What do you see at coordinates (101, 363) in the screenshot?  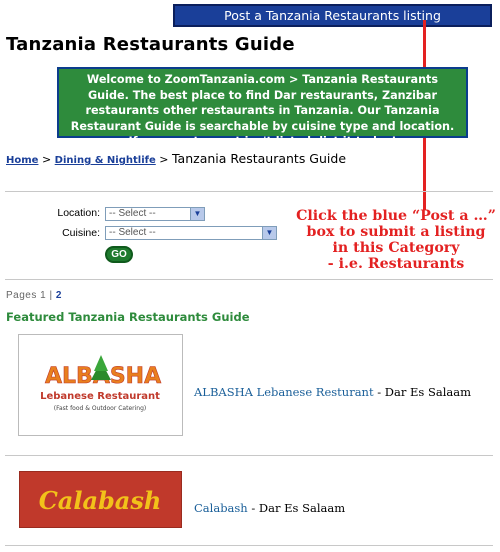 I see `cedar-tree-icon` at bounding box center [101, 363].